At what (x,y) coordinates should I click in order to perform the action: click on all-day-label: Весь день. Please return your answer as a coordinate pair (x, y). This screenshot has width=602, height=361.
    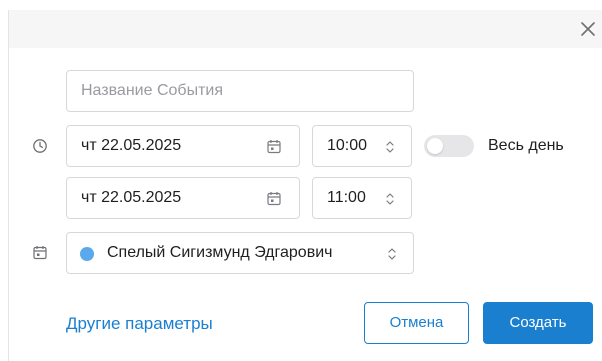
    Looking at the image, I should click on (526, 145).